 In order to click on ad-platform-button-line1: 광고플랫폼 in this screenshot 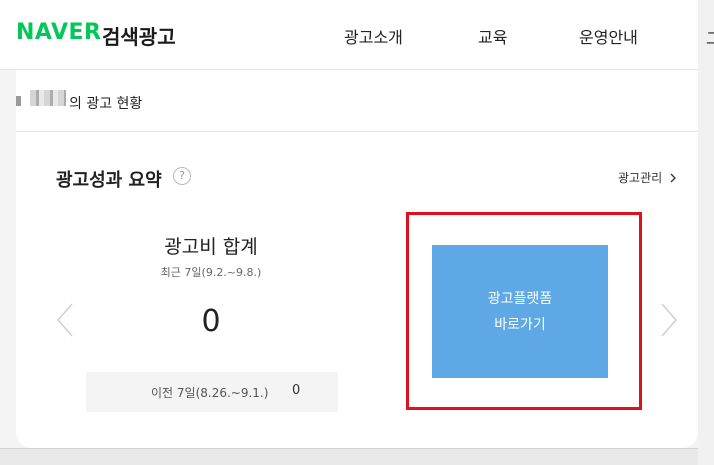, I will do `click(520, 298)`.